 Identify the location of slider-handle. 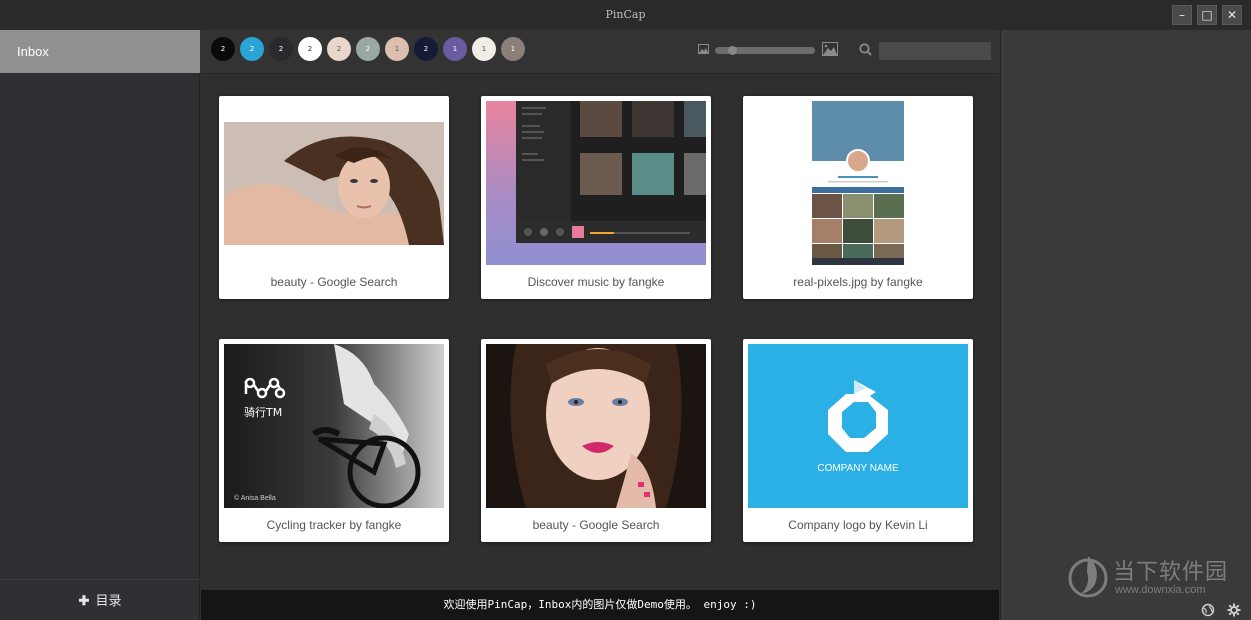
(732, 50).